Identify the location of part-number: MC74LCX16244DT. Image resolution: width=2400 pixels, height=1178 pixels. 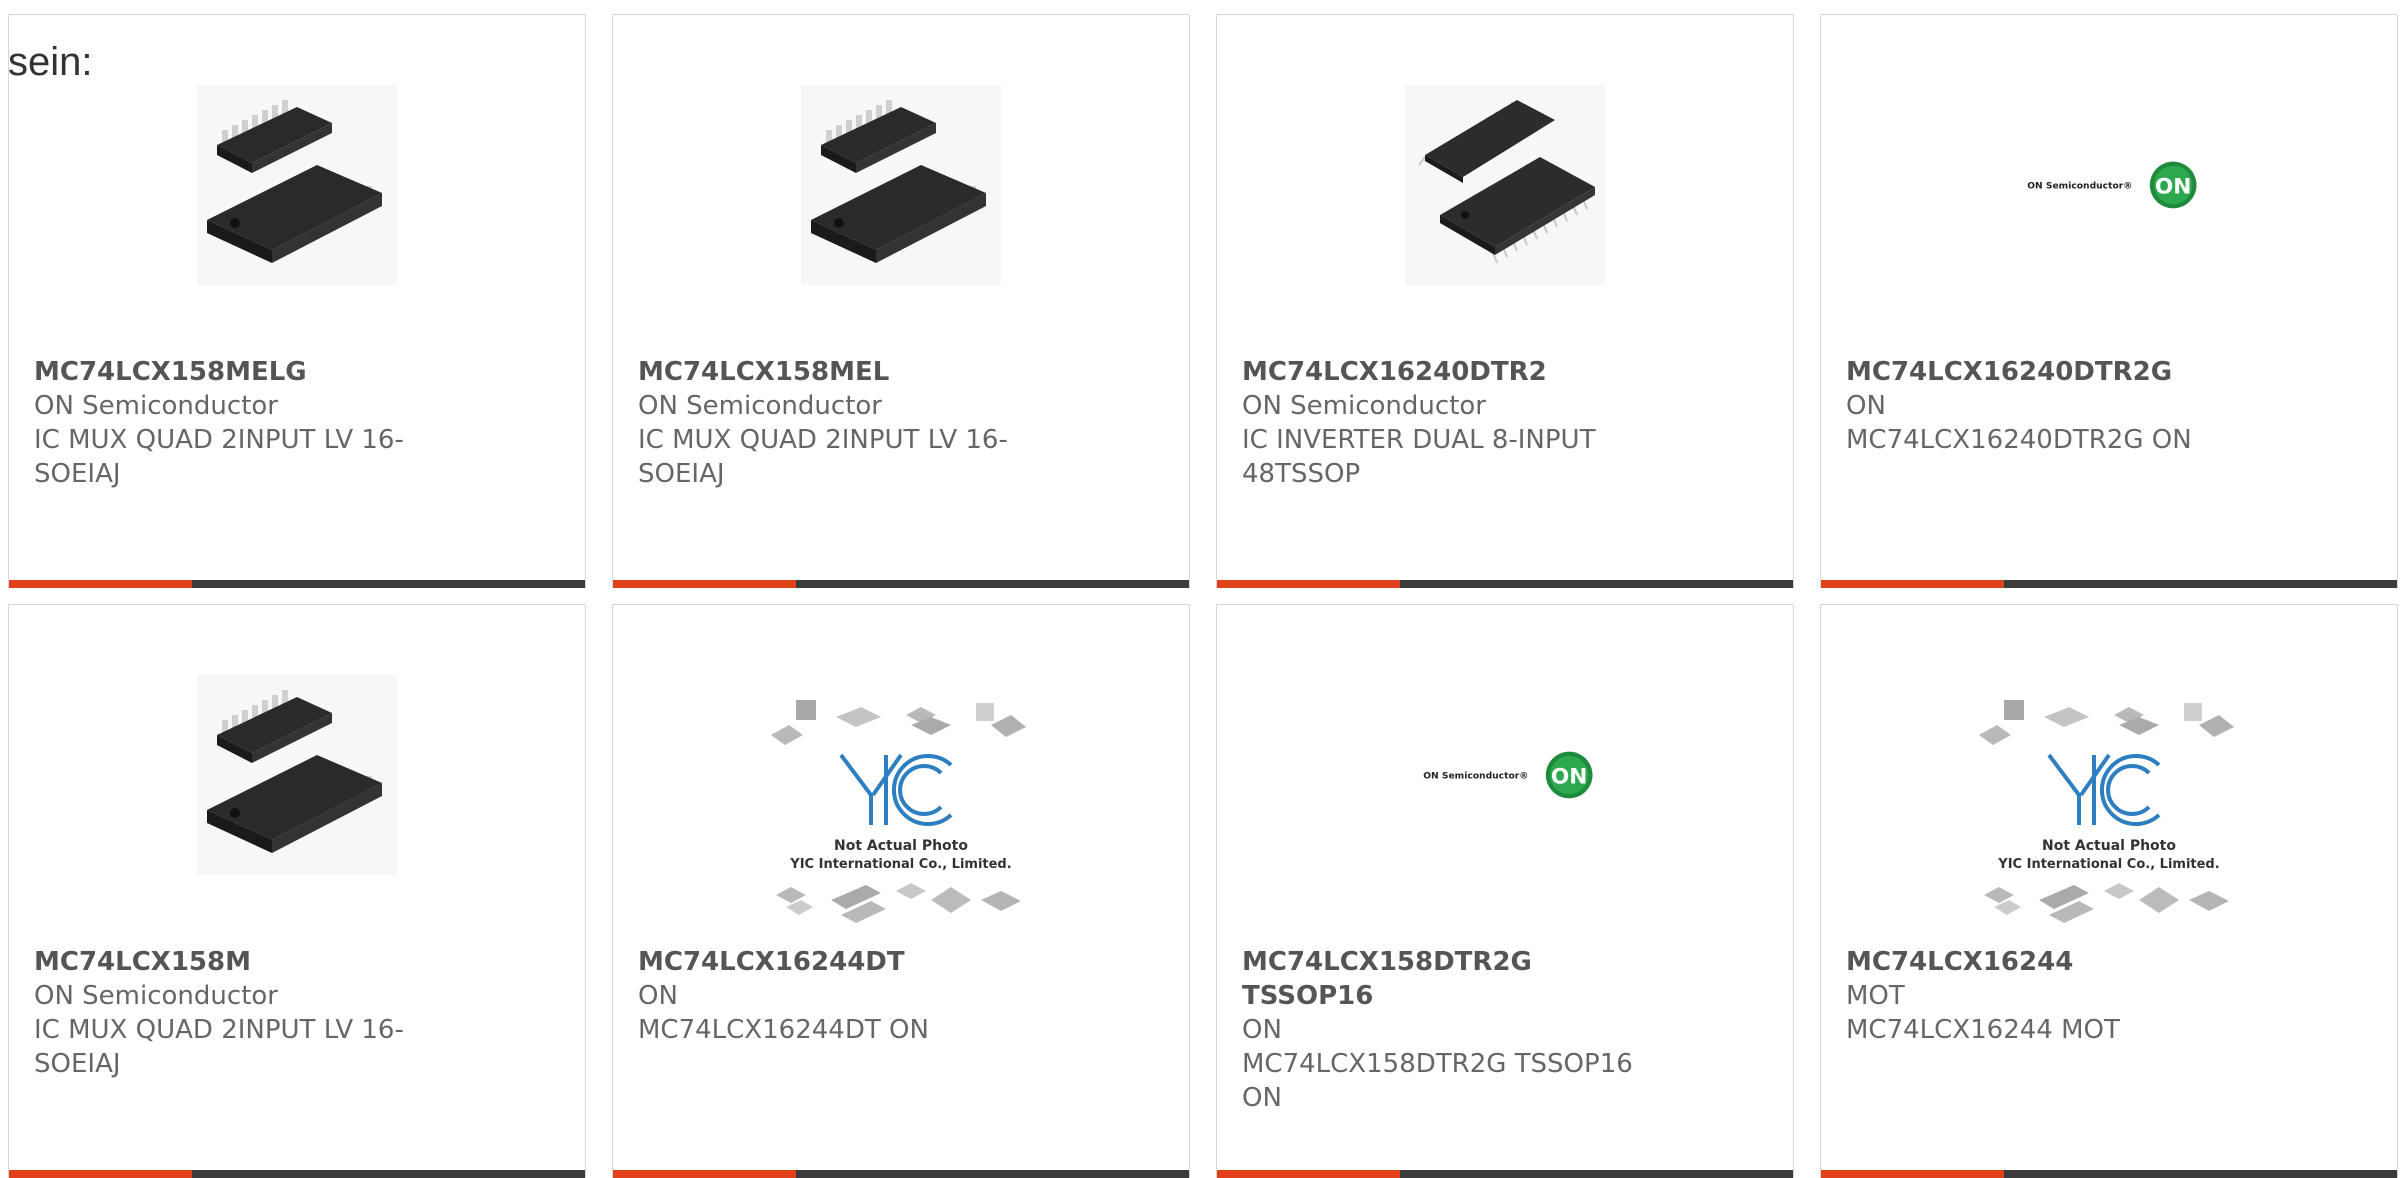
(848, 962).